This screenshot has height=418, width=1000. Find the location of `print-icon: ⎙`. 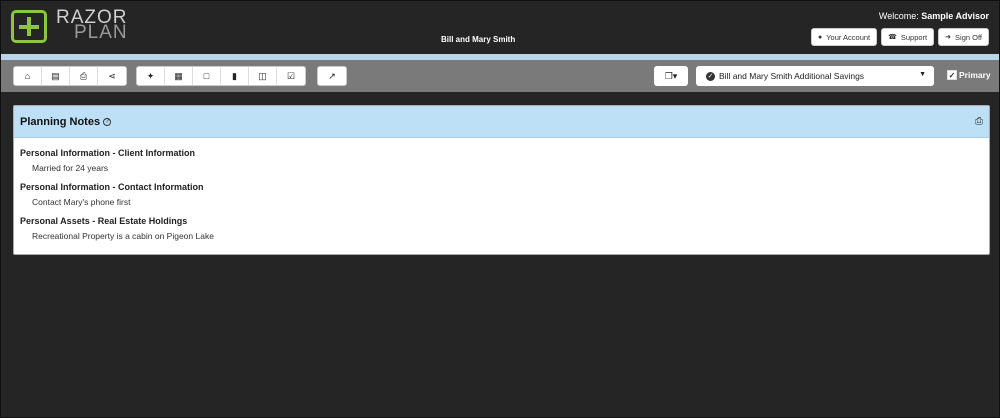

print-icon: ⎙ is located at coordinates (83, 75).